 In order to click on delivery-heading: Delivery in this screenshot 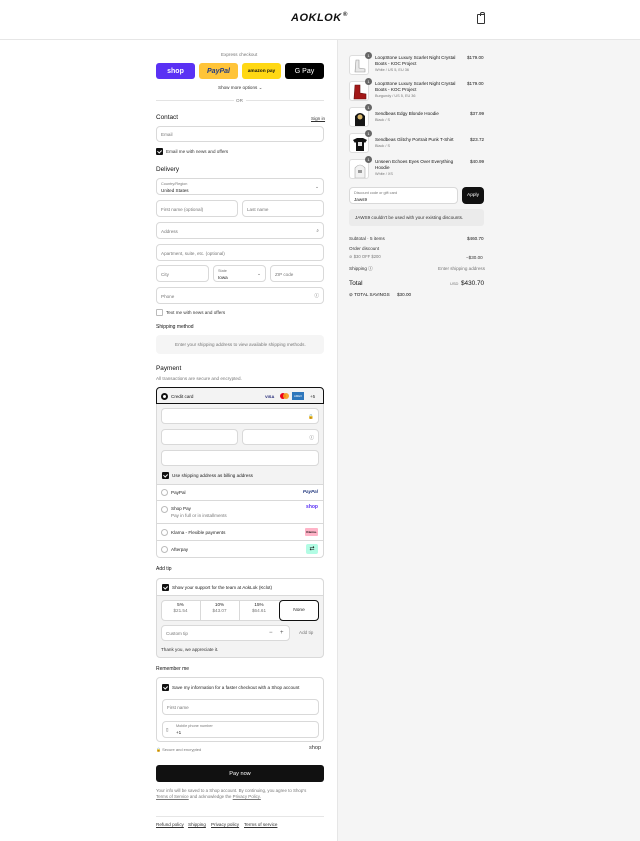, I will do `click(168, 169)`.